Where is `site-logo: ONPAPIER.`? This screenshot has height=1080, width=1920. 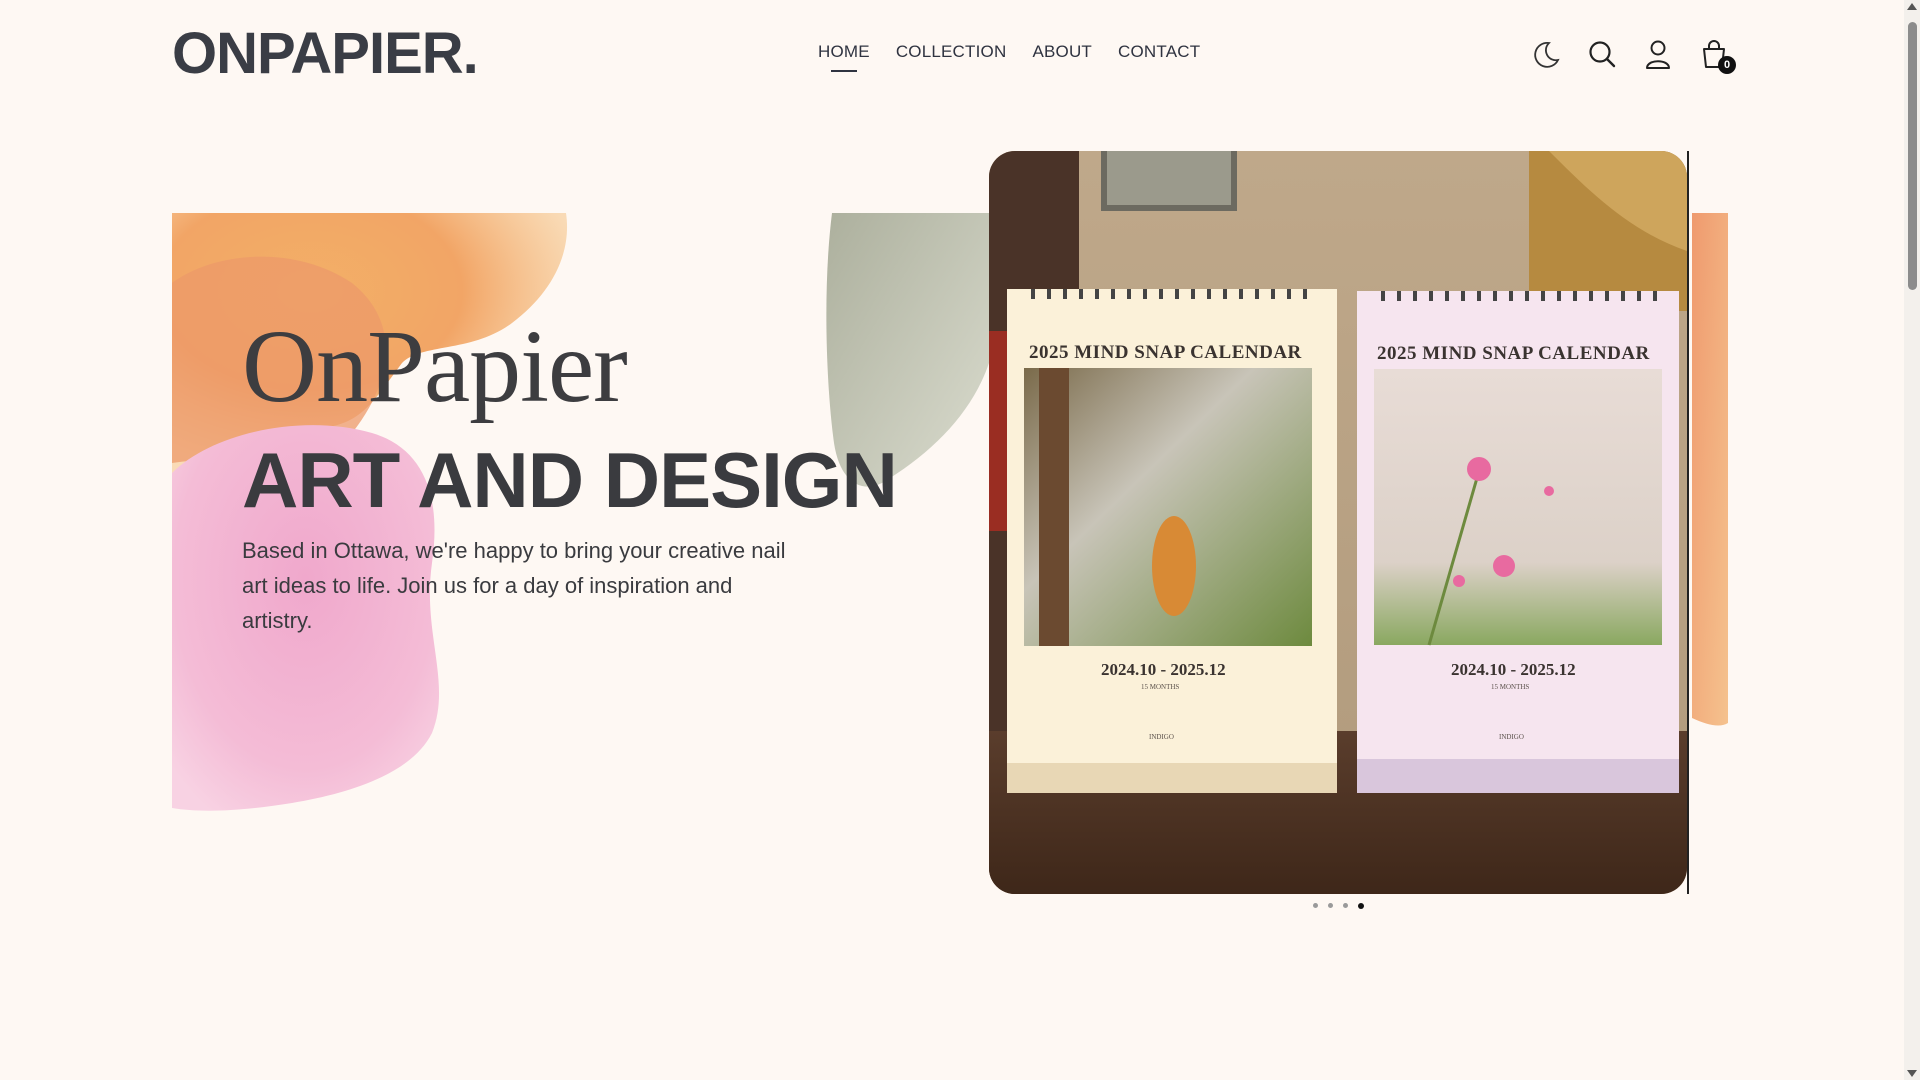
site-logo: ONPAPIER. is located at coordinates (325, 53).